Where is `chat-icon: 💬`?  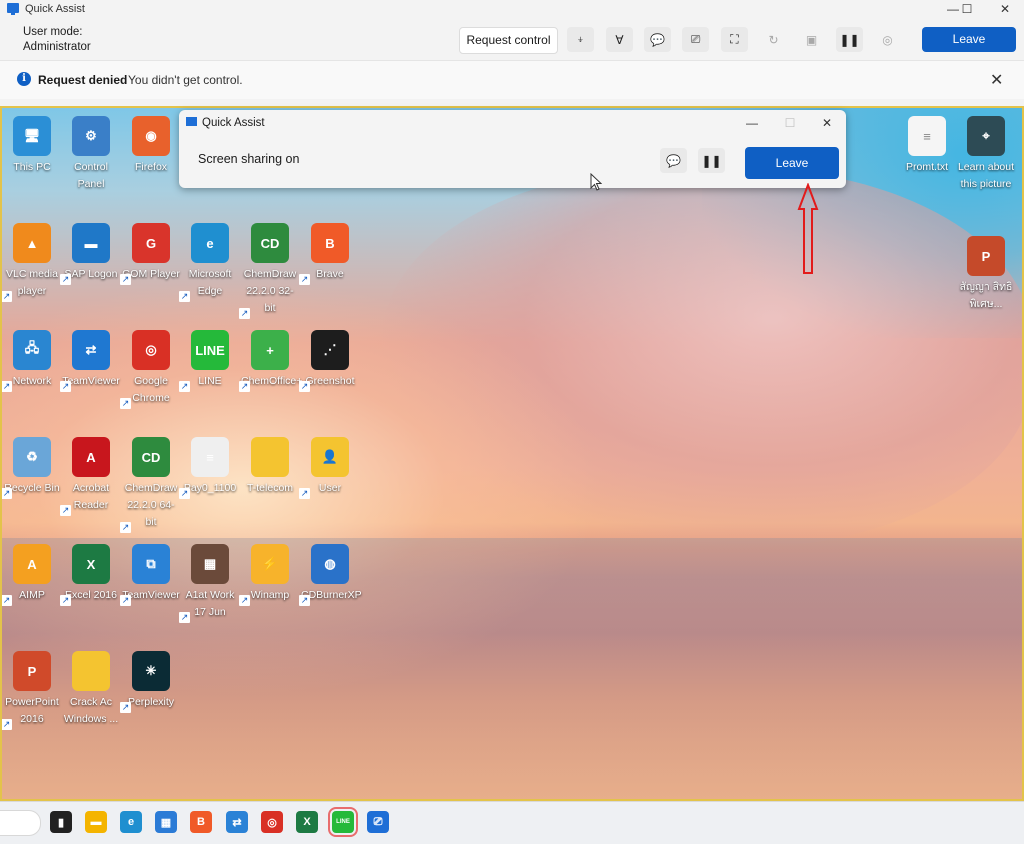 chat-icon: 💬 is located at coordinates (673, 160).